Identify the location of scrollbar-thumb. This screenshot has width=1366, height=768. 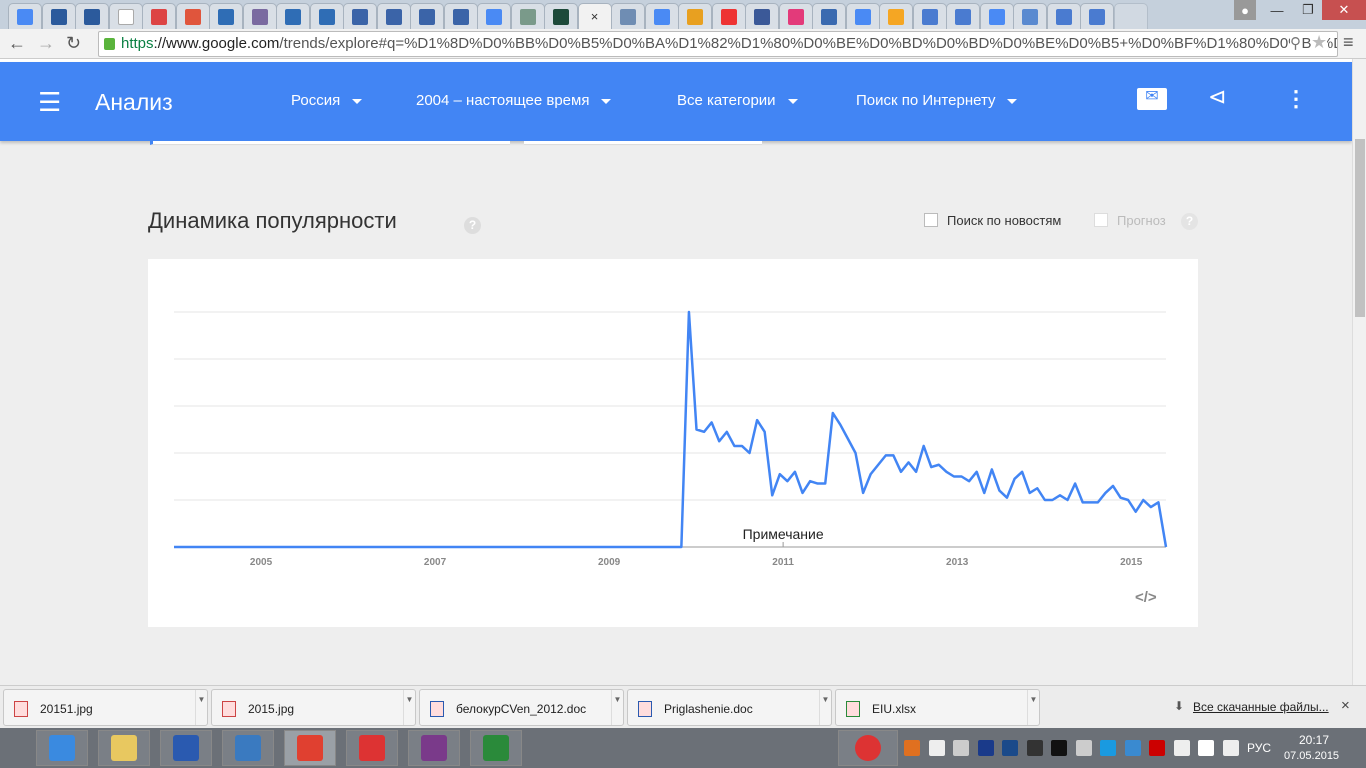
(1360, 228).